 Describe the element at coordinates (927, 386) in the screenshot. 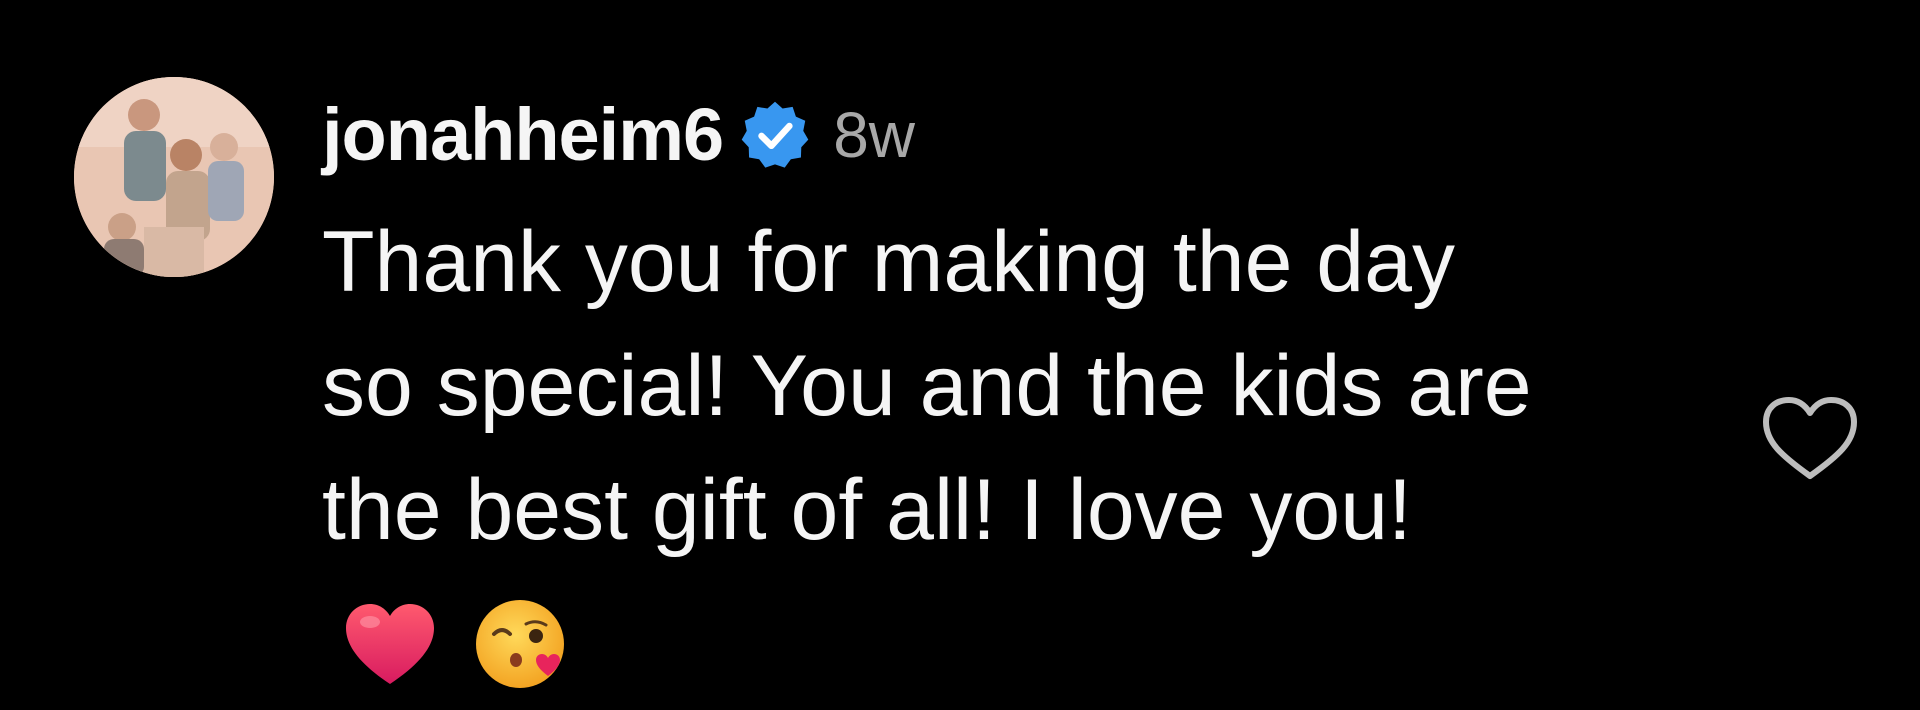

I see `comment-text-line: so special! You and the kids are` at that location.